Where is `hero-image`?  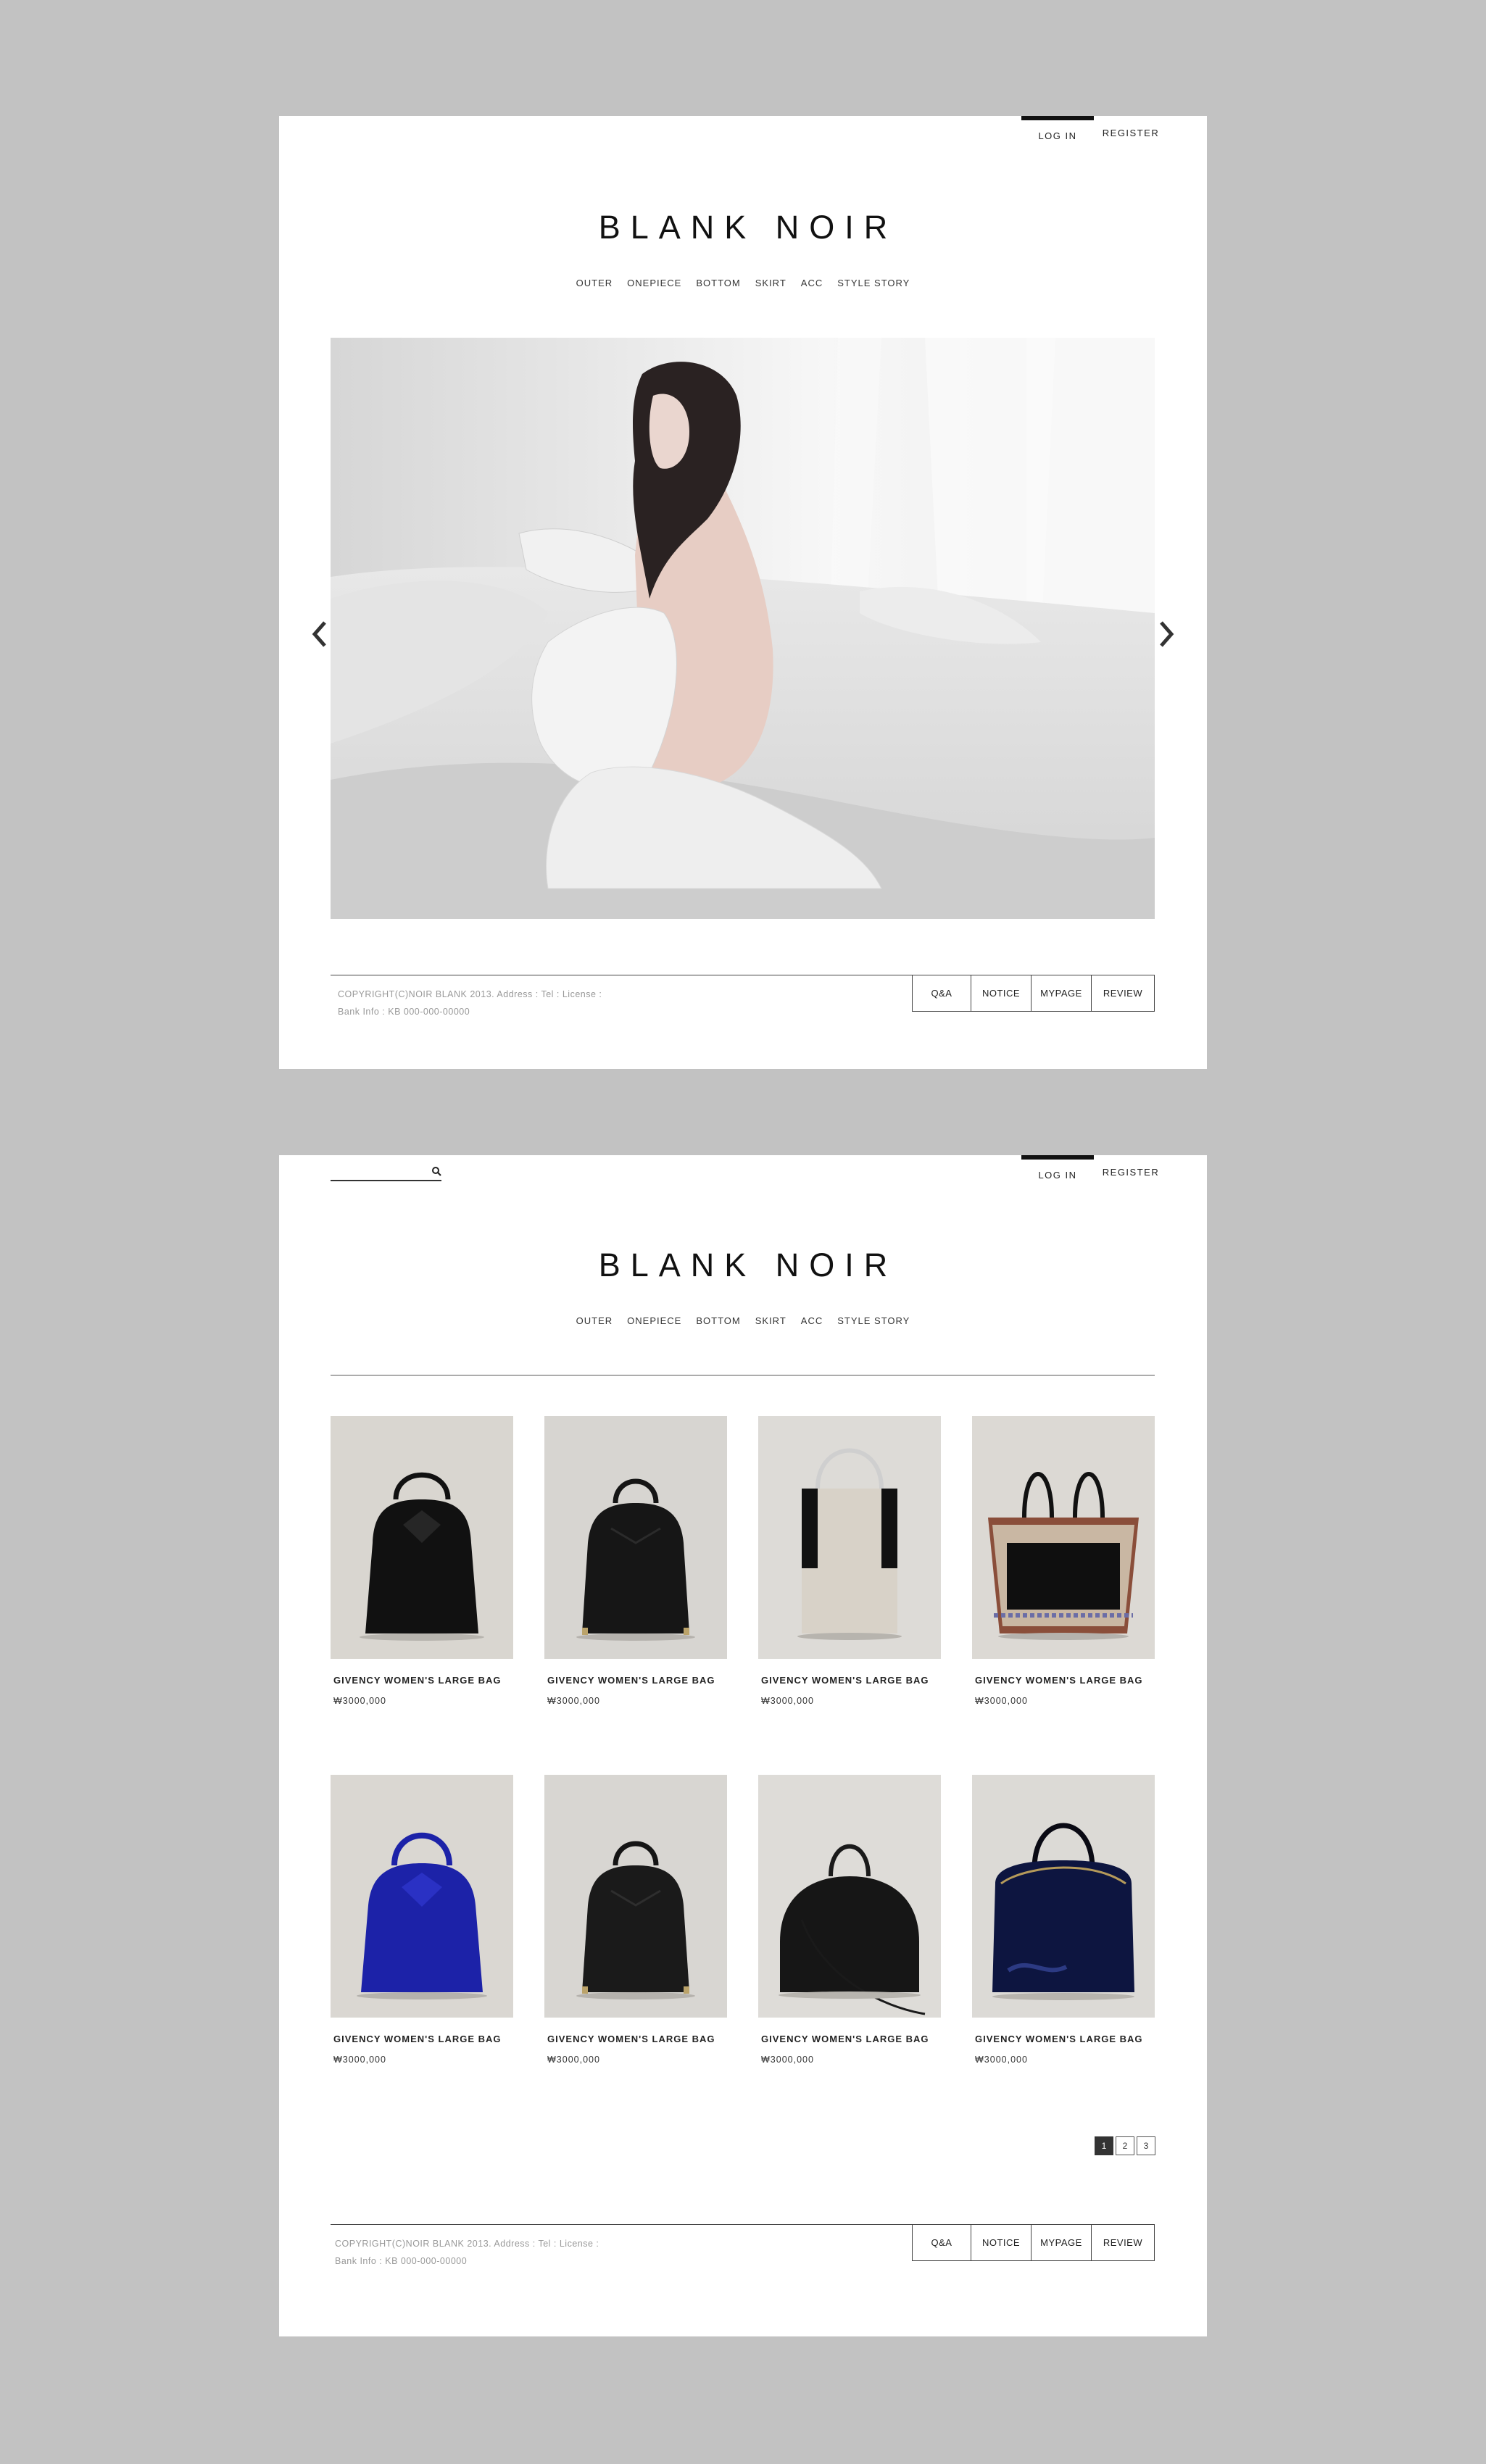
hero-image is located at coordinates (743, 628).